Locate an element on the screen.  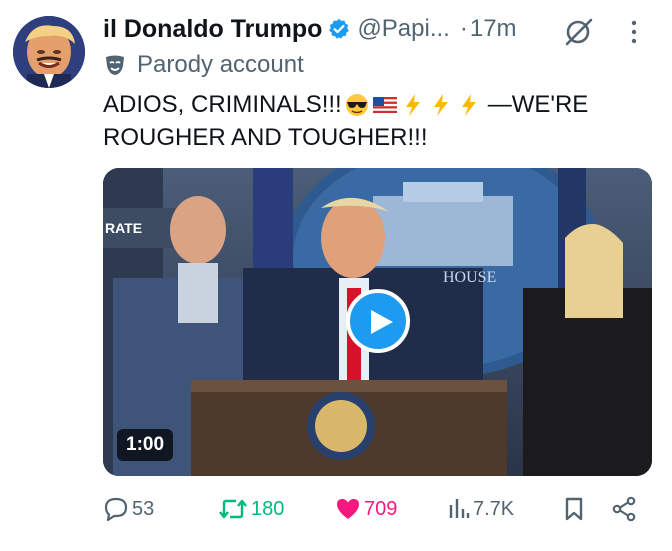
tweet-text-line1-start: ADIOS, CRIMINALS!!! is located at coordinates (222, 104).